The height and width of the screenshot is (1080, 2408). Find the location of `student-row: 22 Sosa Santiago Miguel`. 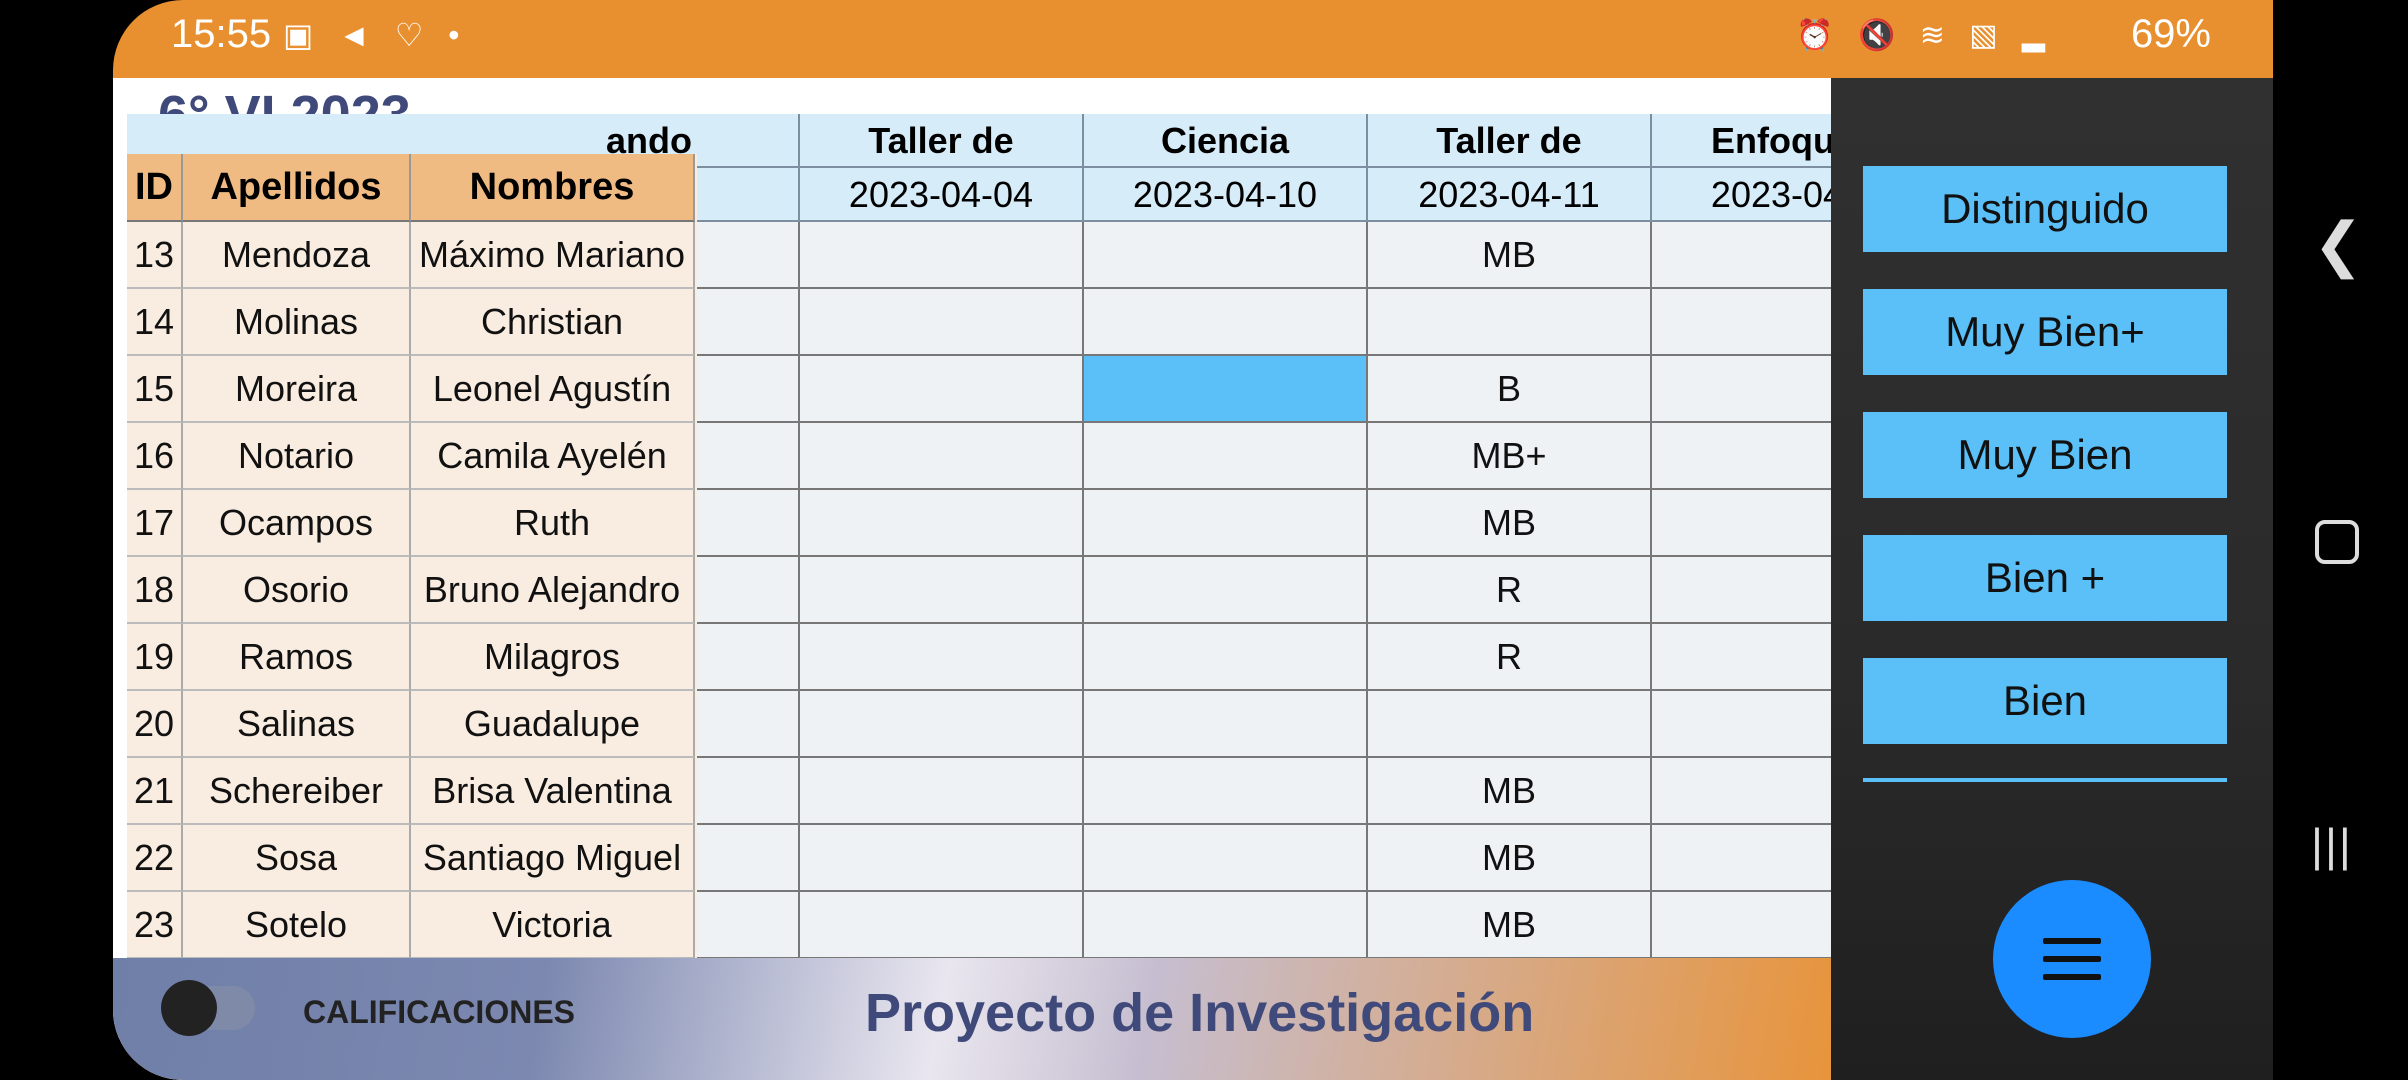

student-row: 22 Sosa Santiago Miguel is located at coordinates (411, 858).